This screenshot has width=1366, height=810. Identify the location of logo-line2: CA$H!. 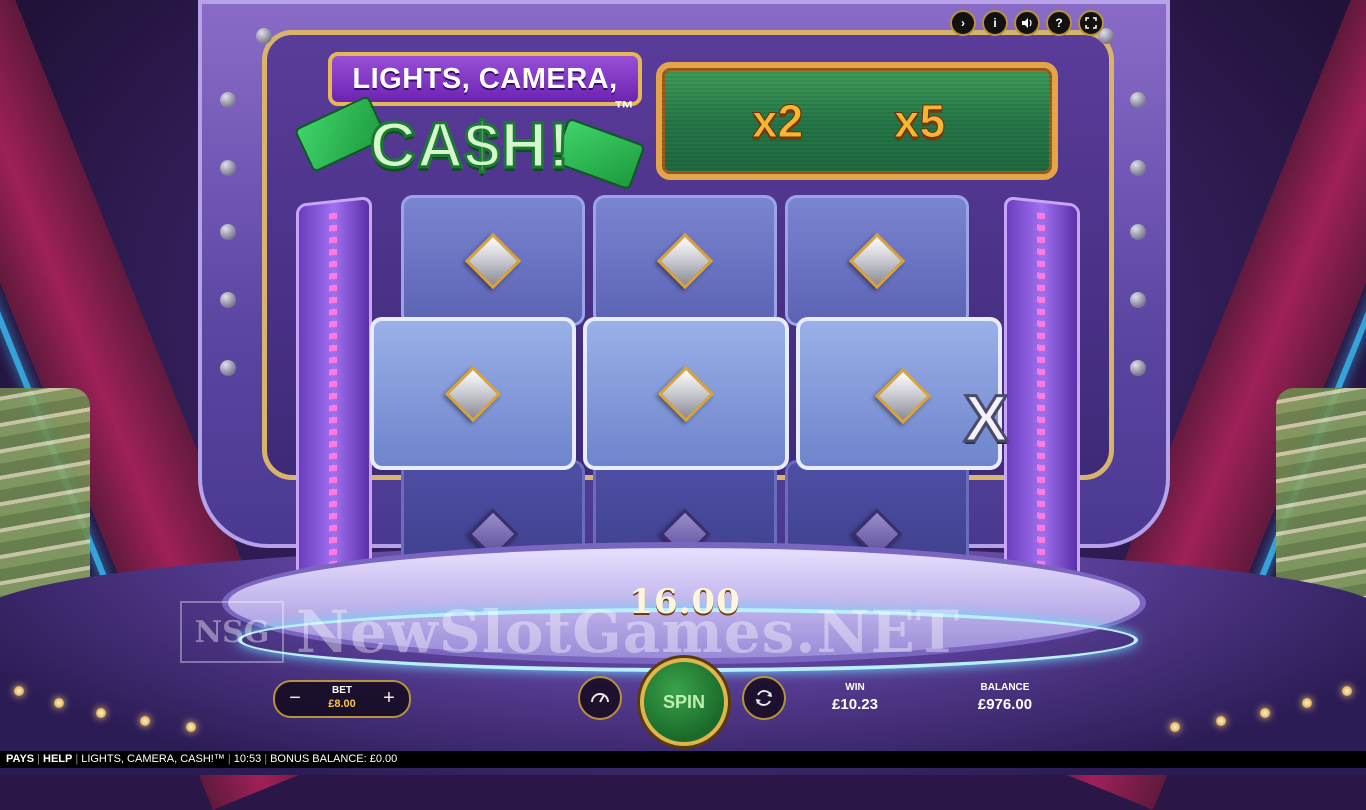
(469, 145).